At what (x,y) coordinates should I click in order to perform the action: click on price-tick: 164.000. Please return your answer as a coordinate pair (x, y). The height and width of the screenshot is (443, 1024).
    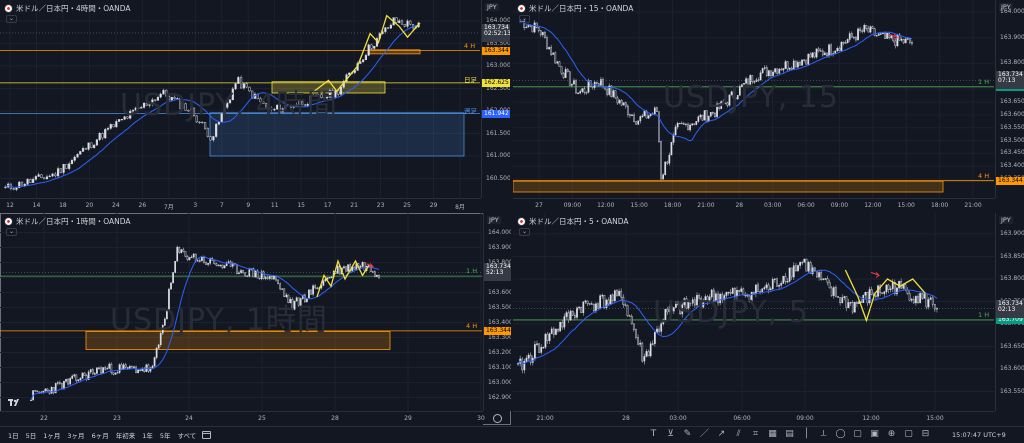
    Looking at the image, I should click on (499, 232).